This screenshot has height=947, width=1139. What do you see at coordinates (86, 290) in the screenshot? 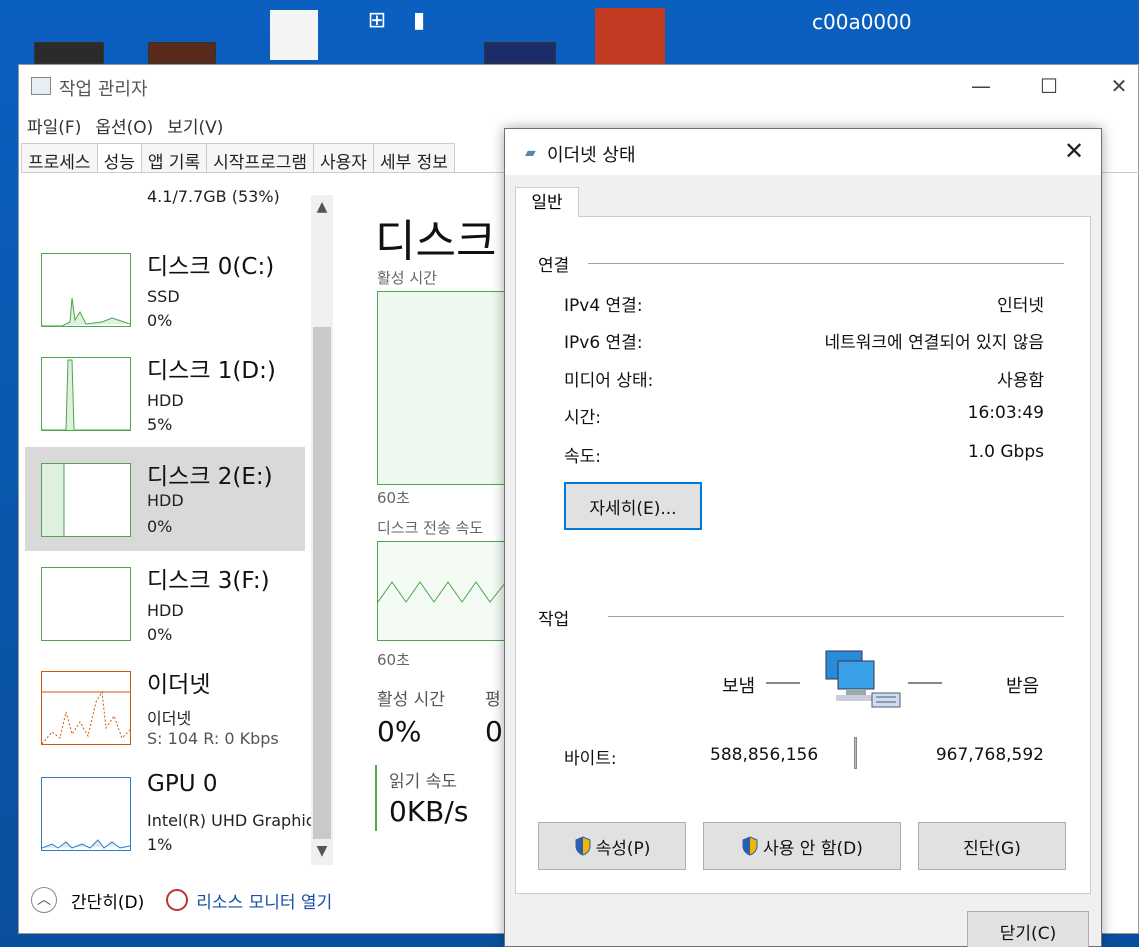
I see `disk-0-graph` at bounding box center [86, 290].